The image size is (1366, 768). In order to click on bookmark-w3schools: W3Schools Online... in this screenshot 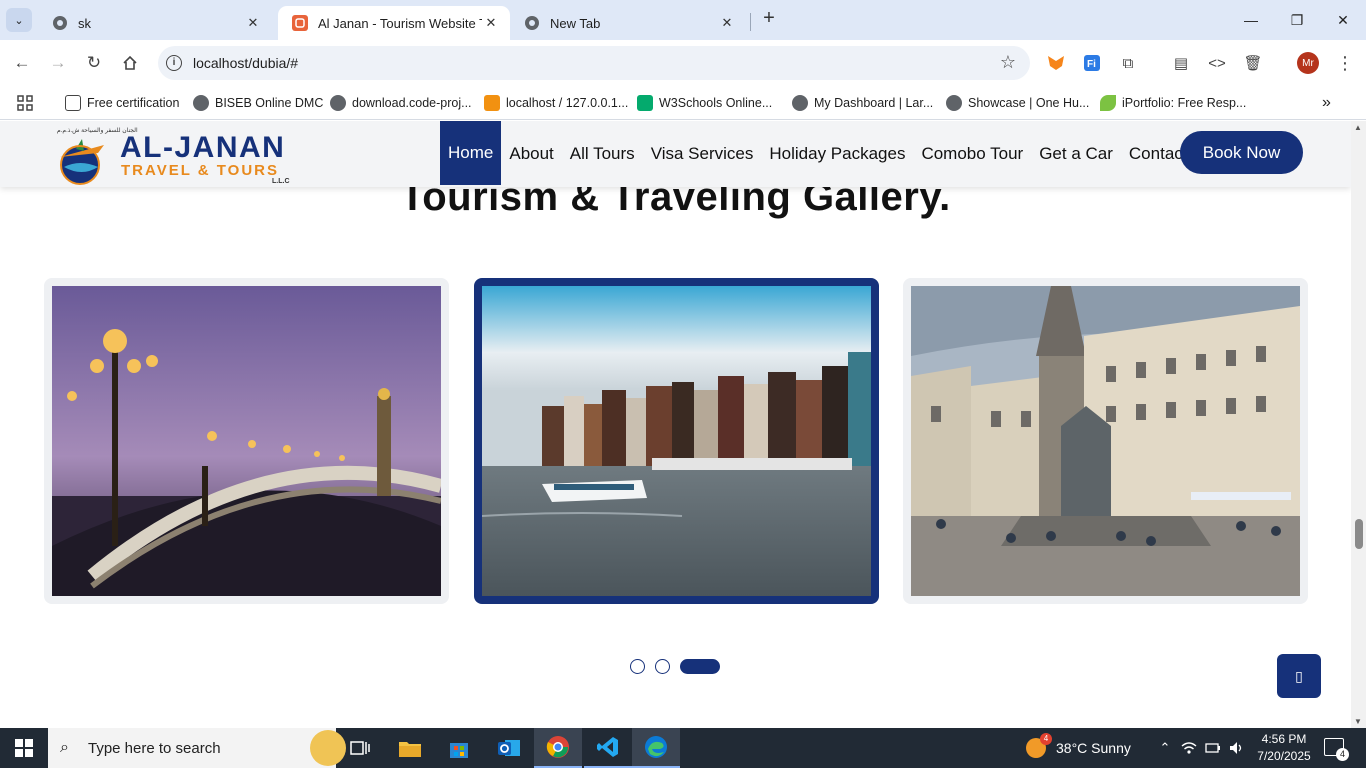, I will do `click(704, 103)`.